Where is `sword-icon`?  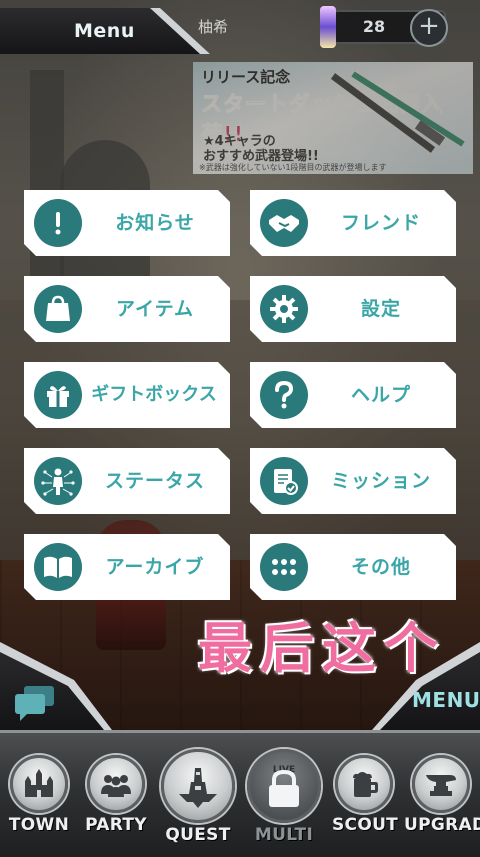 sword-icon is located at coordinates (397, 112).